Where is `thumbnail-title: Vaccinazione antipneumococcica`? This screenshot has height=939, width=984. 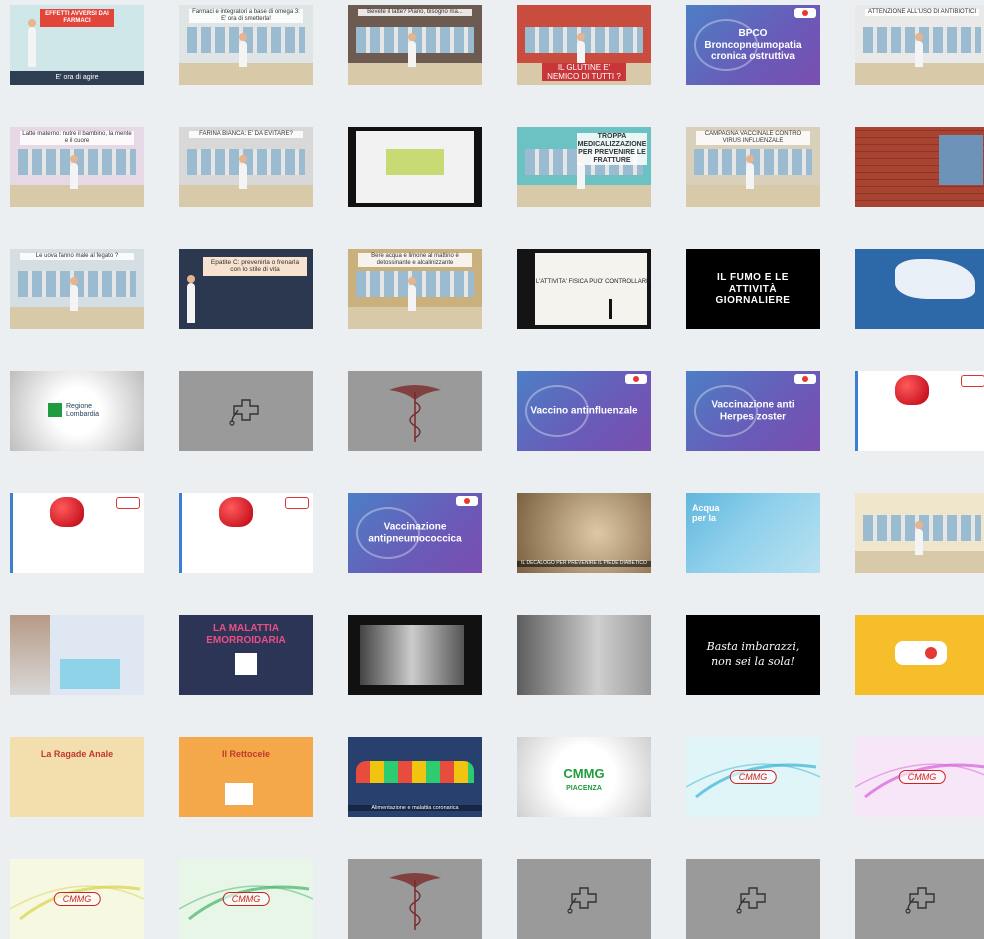 thumbnail-title: Vaccinazione antipneumococcica is located at coordinates (415, 533).